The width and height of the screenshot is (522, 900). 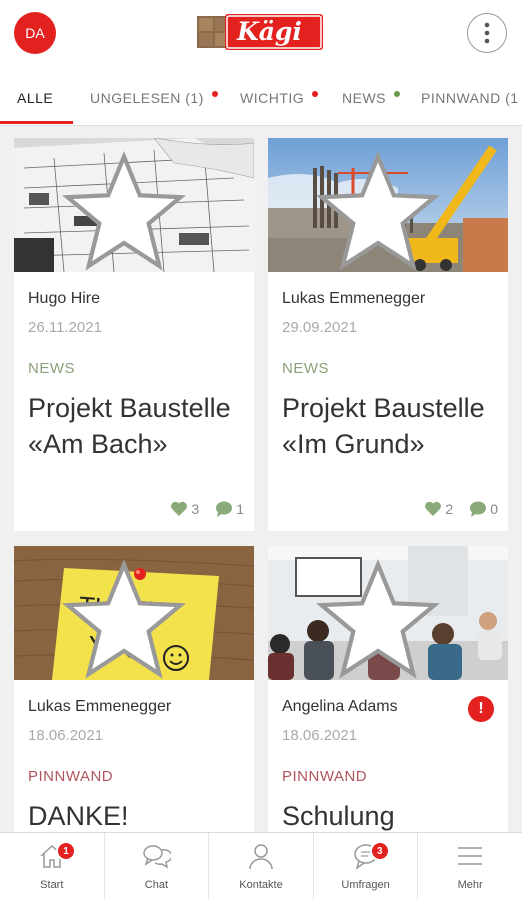 I want to click on more-vertical-icon, so click(x=487, y=33).